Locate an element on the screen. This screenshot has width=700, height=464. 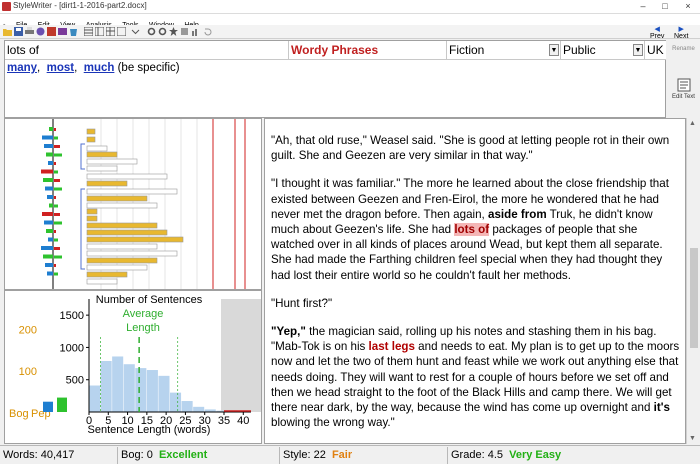
view-list-icon is located at coordinates (88, 31).